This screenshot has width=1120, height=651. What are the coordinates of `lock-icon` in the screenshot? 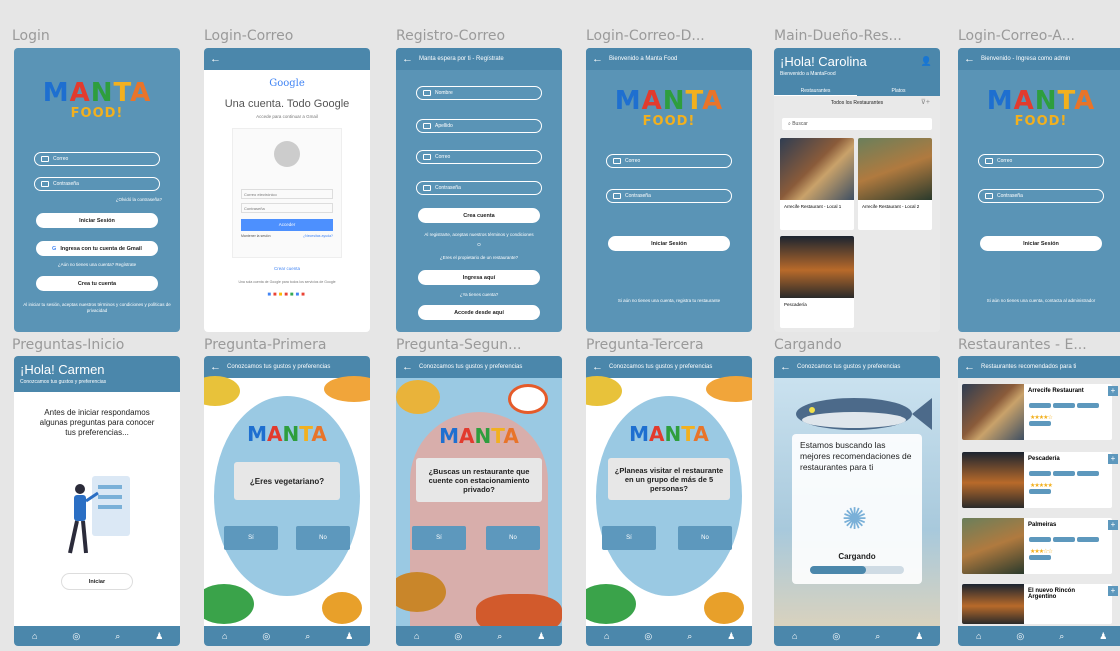 It's located at (989, 196).